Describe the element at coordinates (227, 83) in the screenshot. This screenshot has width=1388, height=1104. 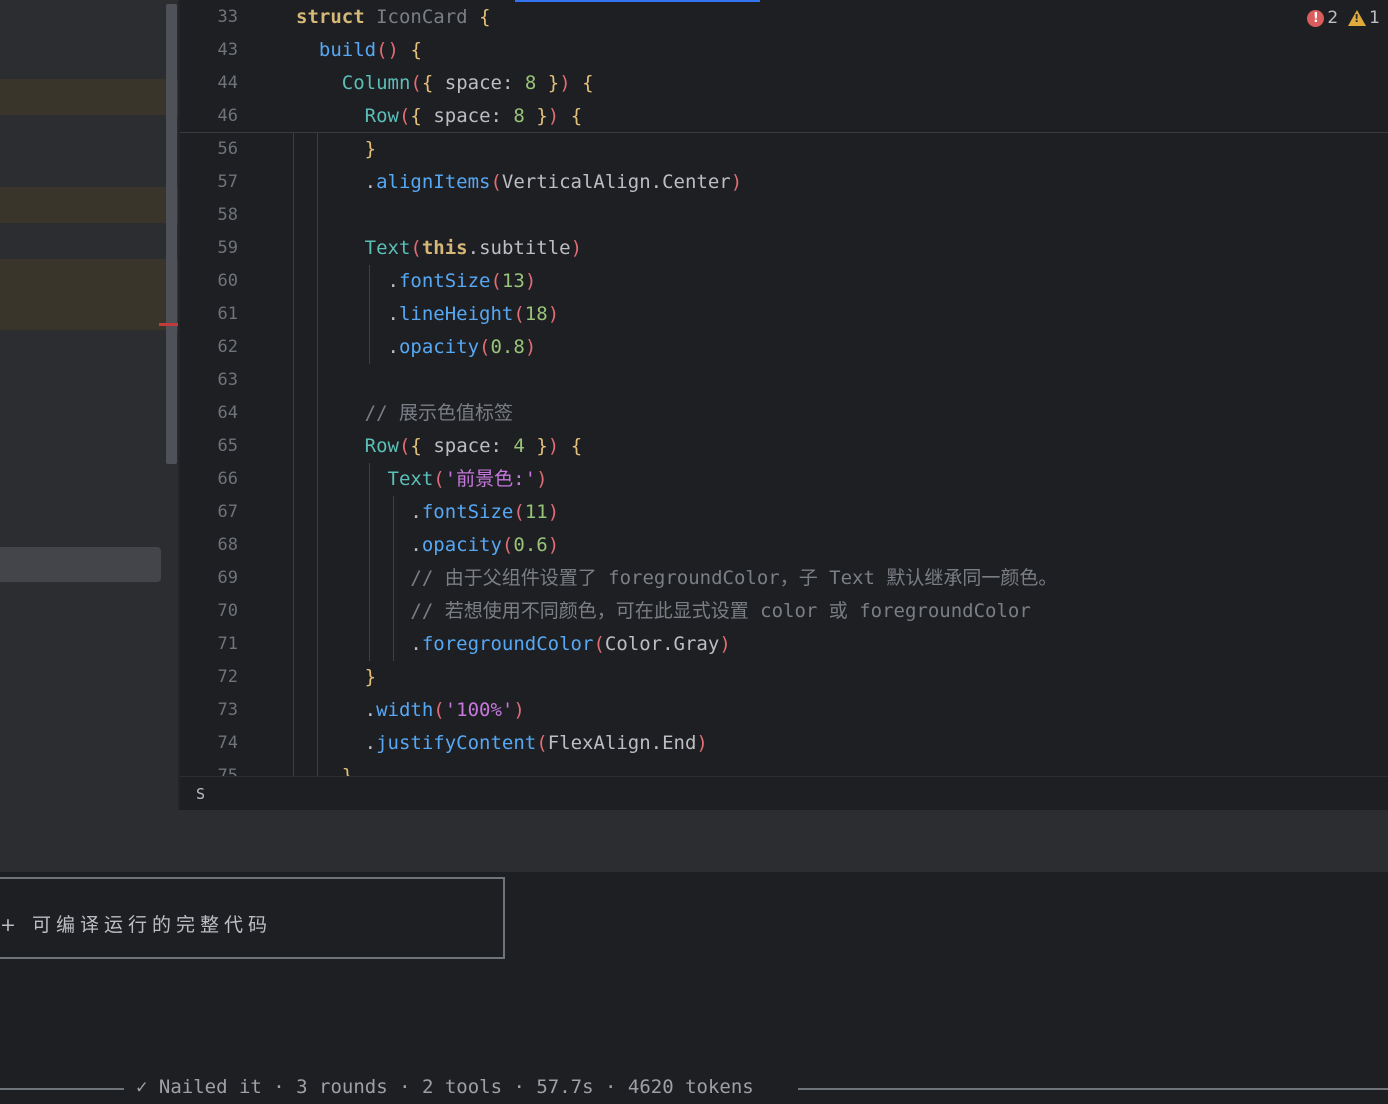
I see `line-number: 44` at that location.